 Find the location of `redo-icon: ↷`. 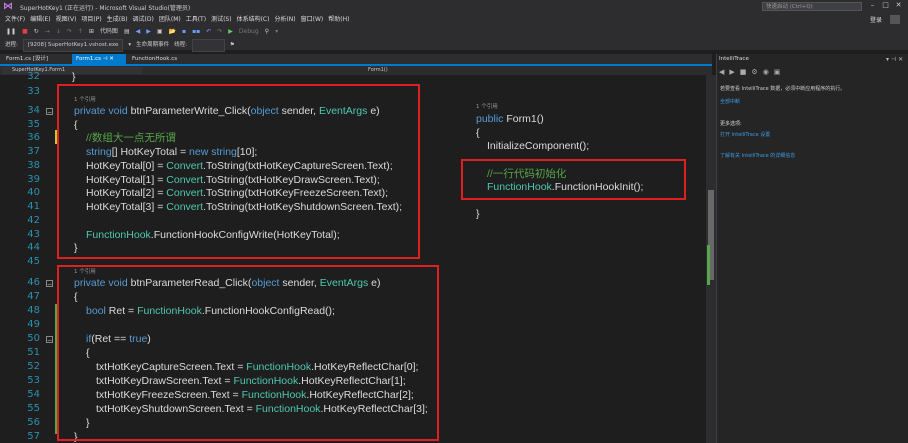

redo-icon: ↷ is located at coordinates (219, 32).